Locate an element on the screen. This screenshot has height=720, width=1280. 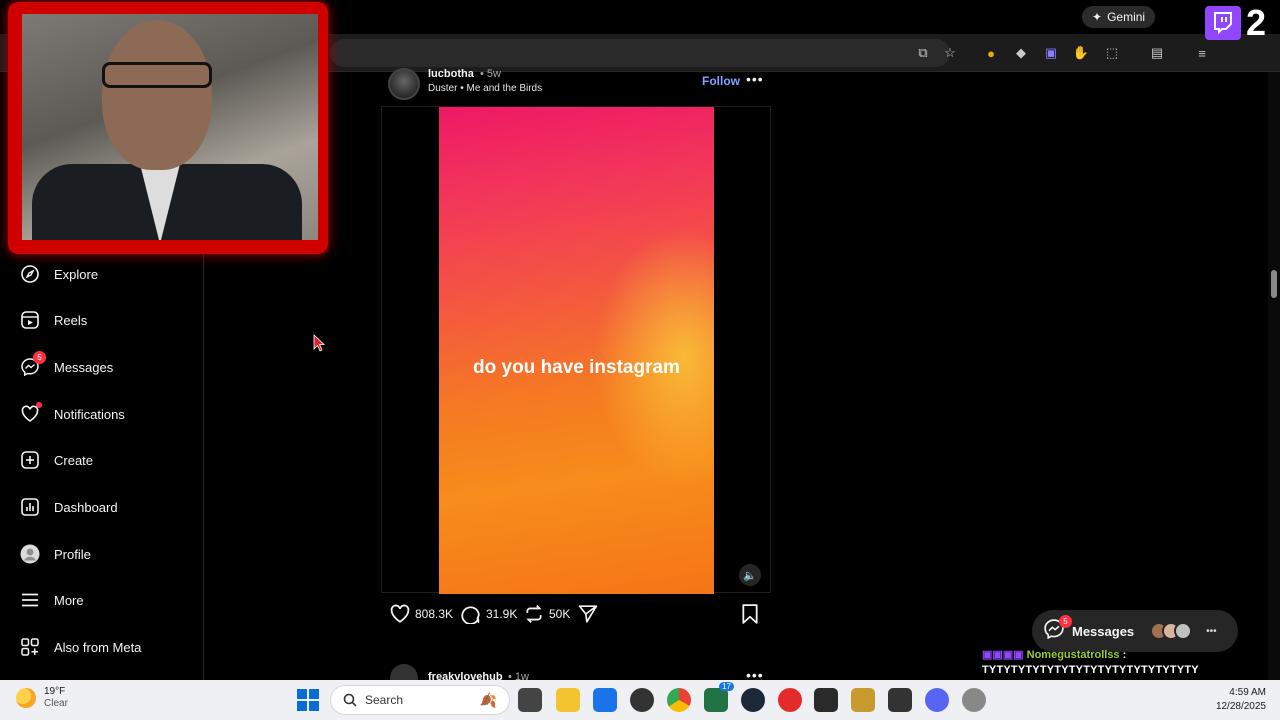
chat-username: Nomegustatrollss is located at coordinates (1073, 655).